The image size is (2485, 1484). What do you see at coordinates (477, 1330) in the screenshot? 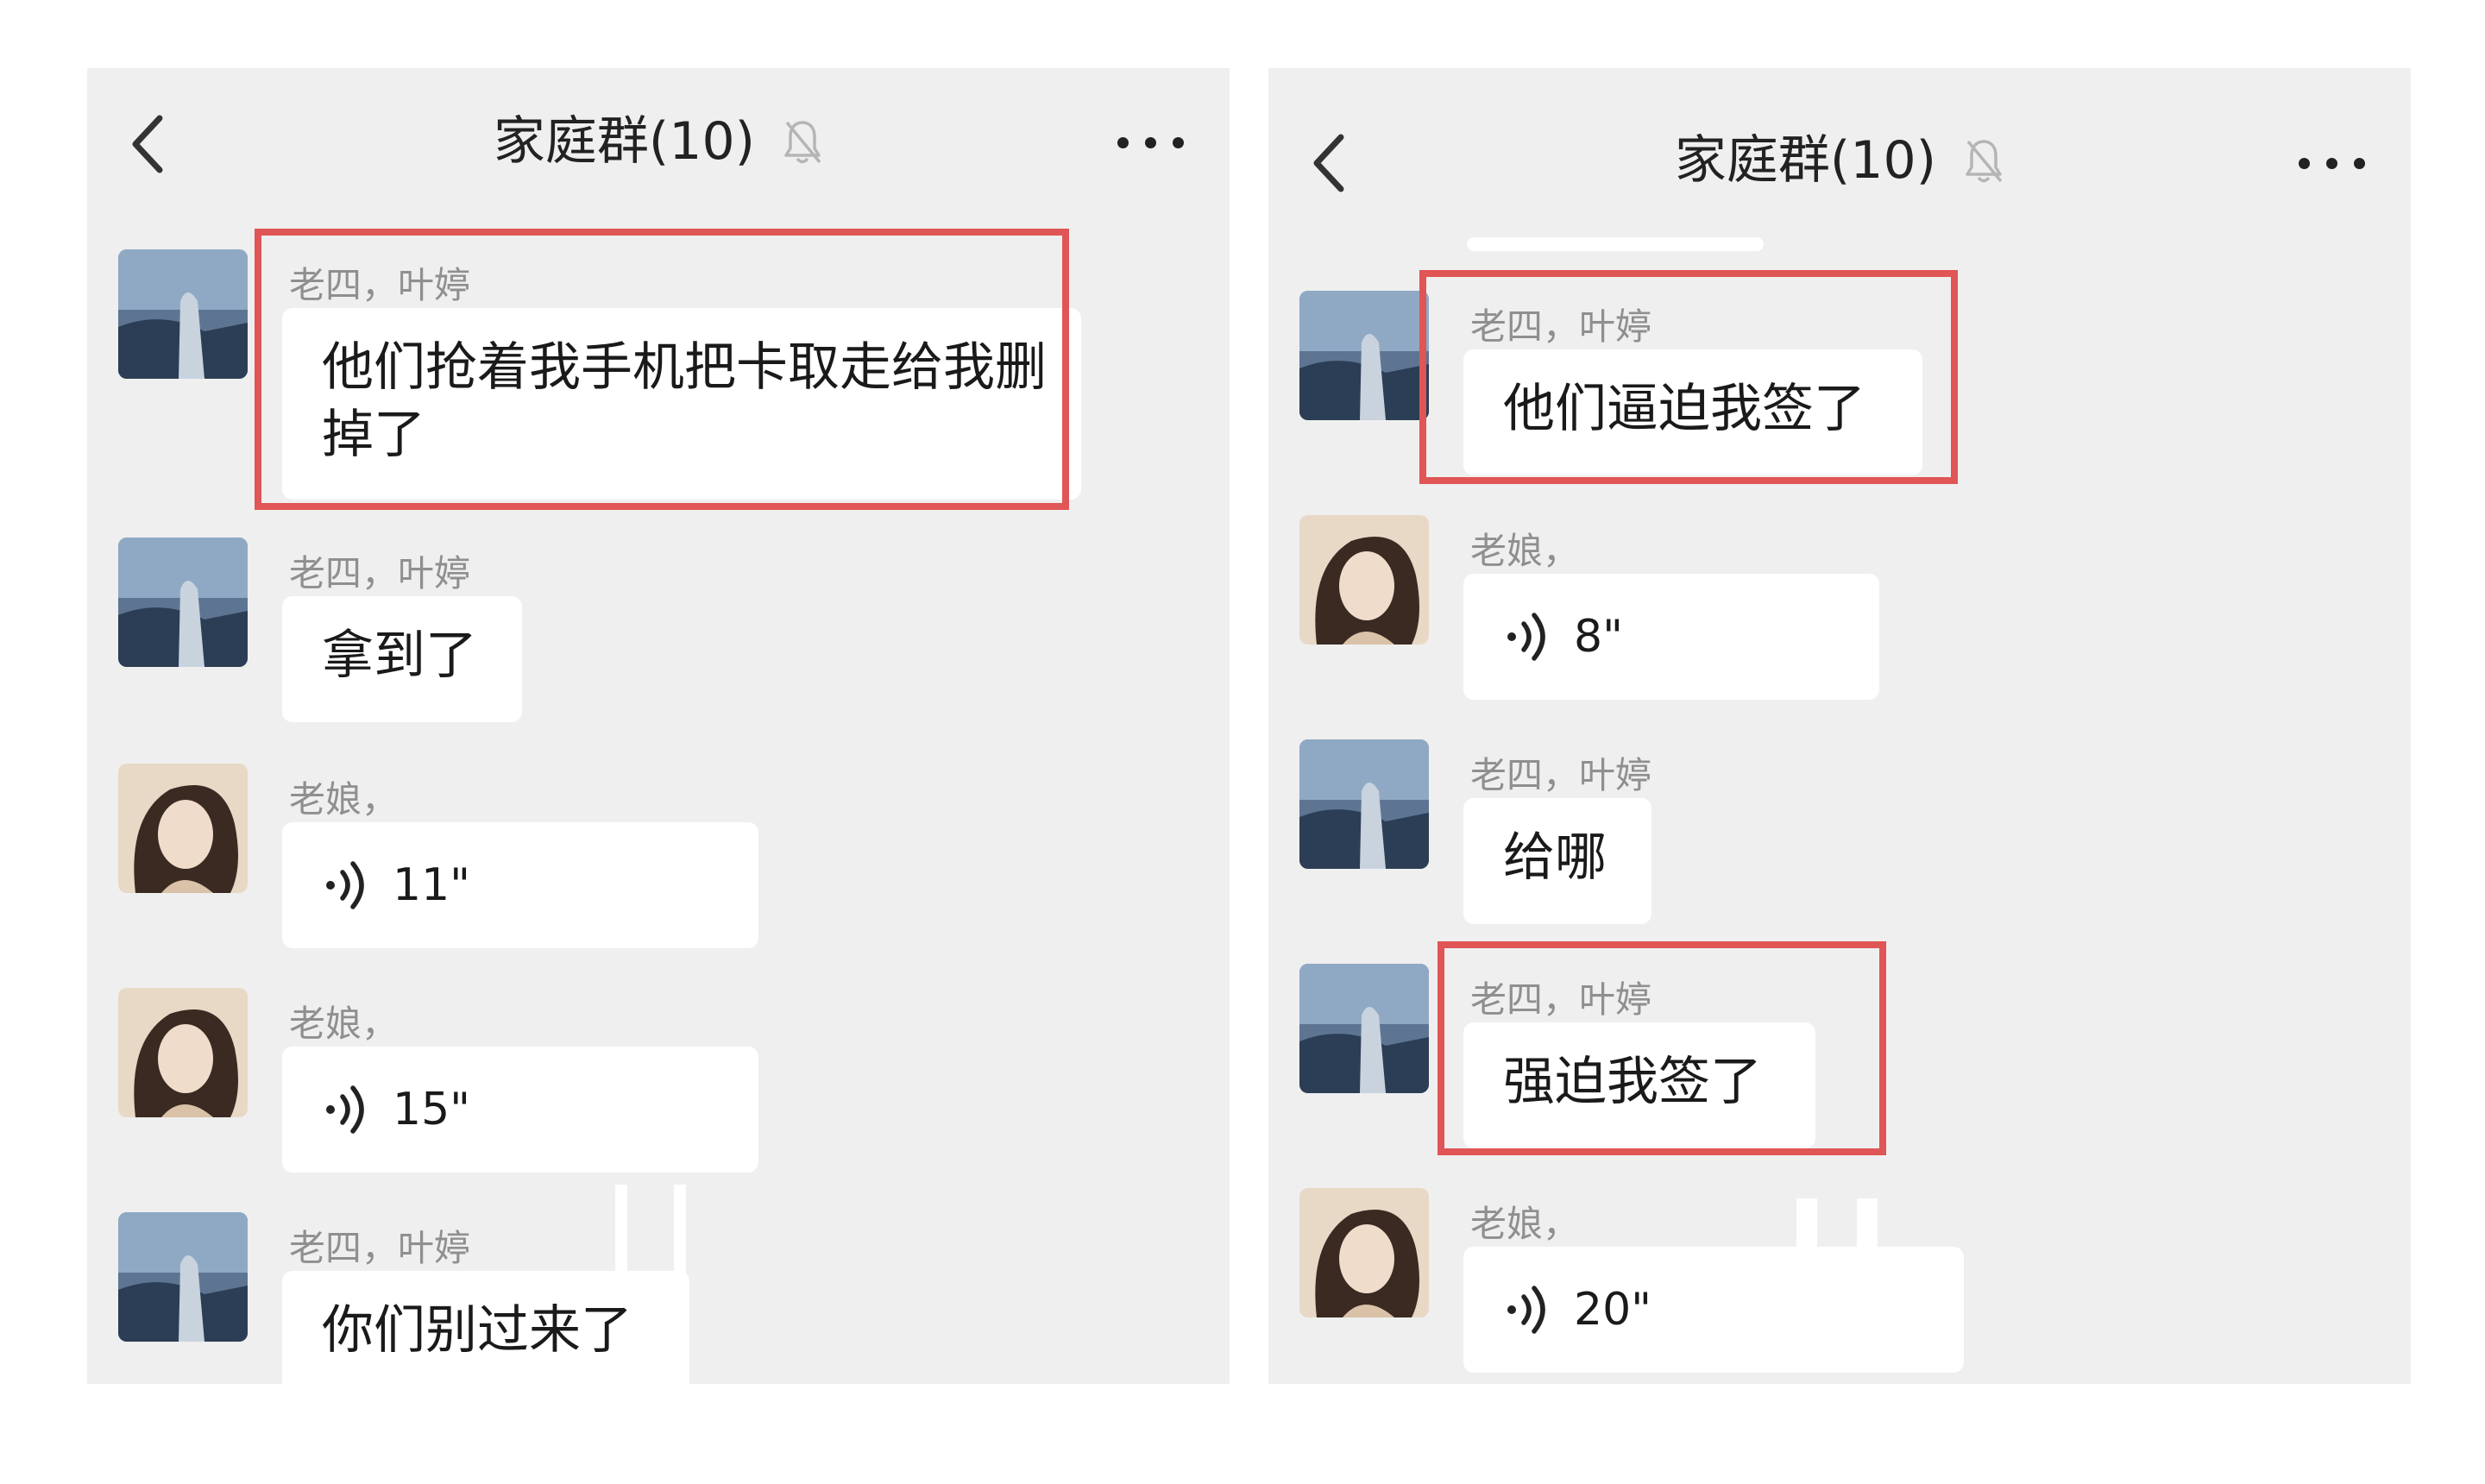
I see `message-text: 你们别过来了` at bounding box center [477, 1330].